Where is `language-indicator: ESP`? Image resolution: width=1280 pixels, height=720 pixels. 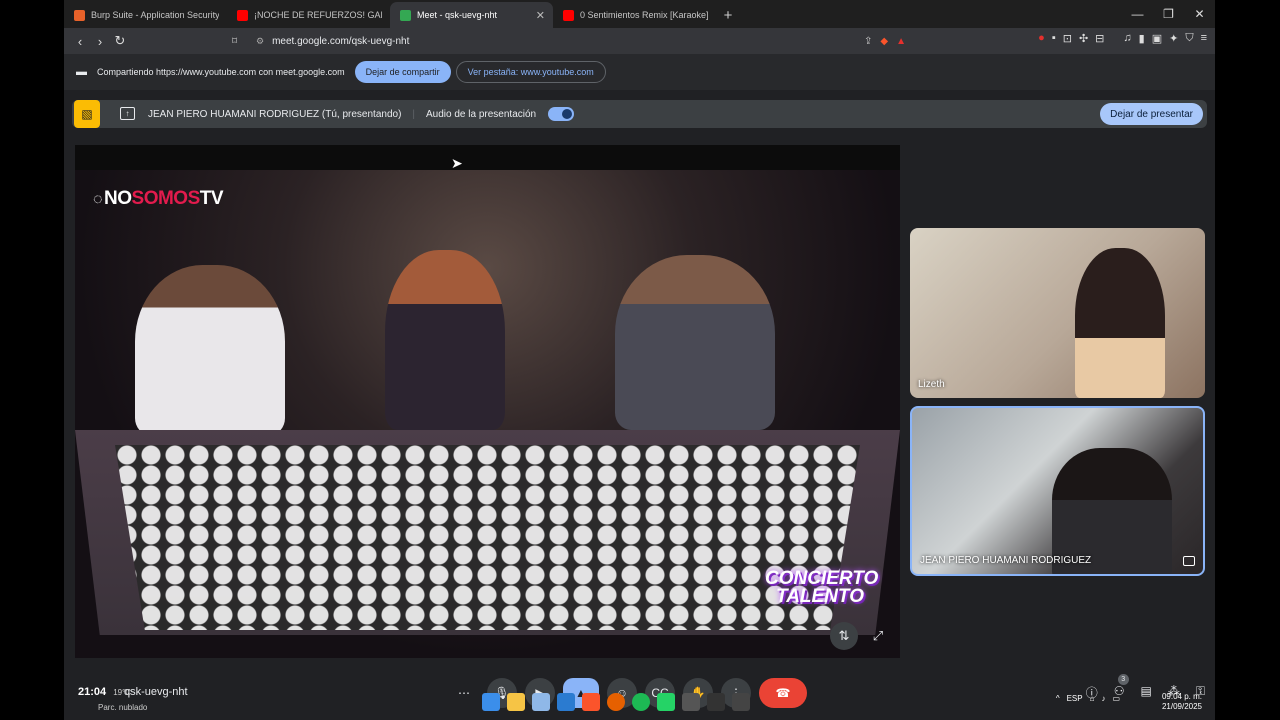 language-indicator: ESP is located at coordinates (1075, 698).